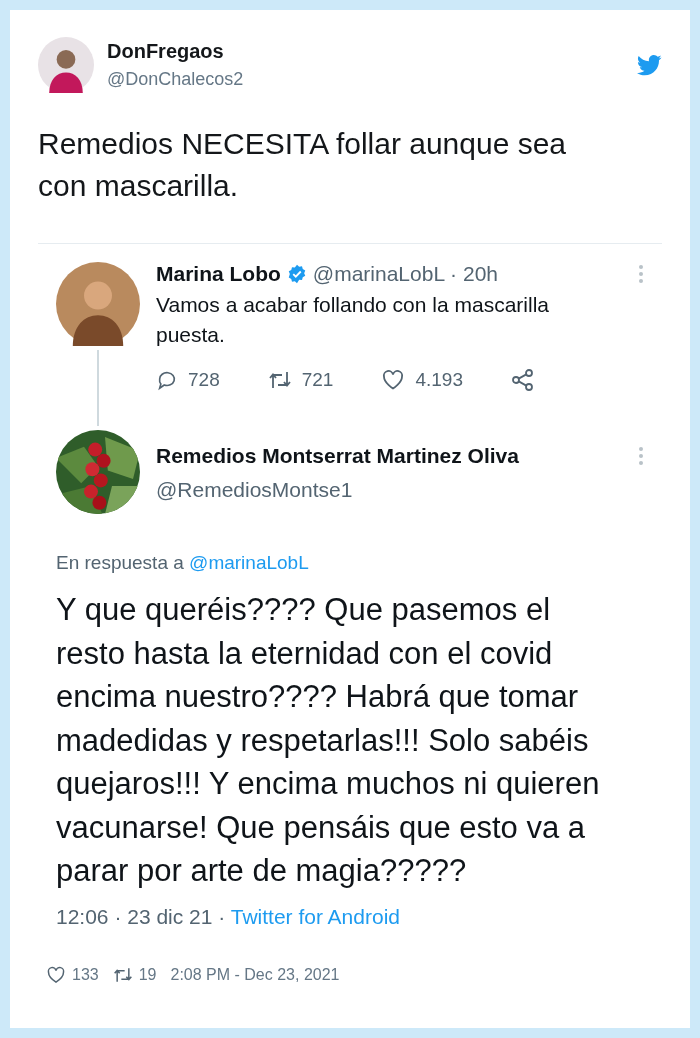 The image size is (700, 1038). I want to click on like-count: 133, so click(85, 974).